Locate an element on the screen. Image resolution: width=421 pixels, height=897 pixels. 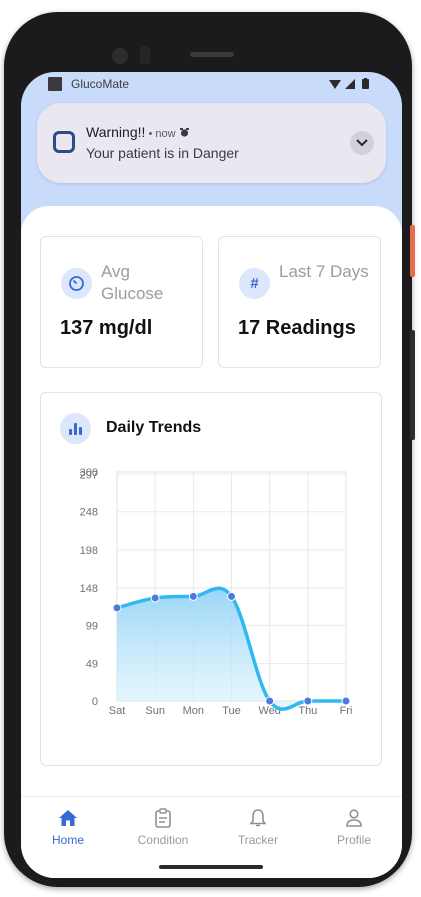
clipboard-icon is located at coordinates (163, 818).